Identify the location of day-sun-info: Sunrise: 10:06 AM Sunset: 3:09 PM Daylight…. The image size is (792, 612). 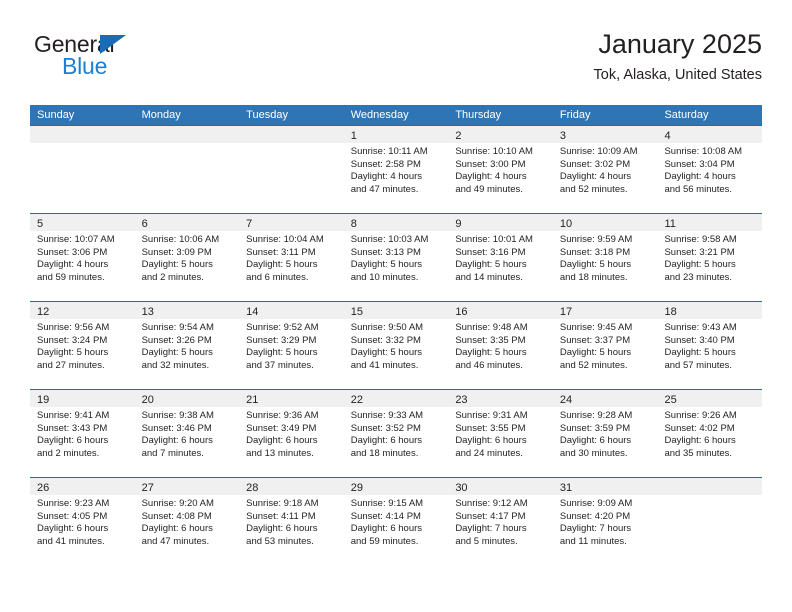
(187, 257).